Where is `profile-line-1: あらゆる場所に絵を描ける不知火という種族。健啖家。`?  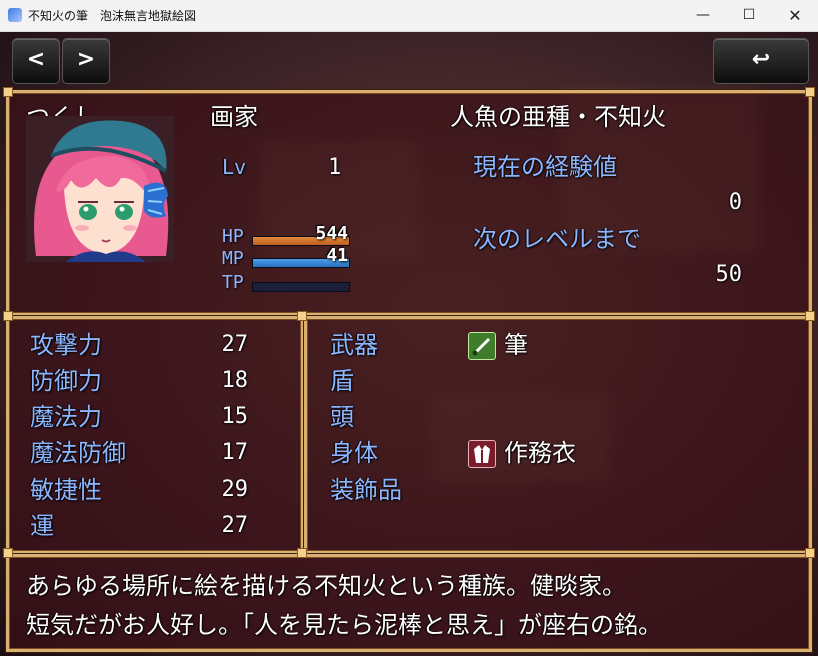 profile-line-1: あらゆる場所に絵を描ける不知火という種族。健啖家。 is located at coordinates (326, 586).